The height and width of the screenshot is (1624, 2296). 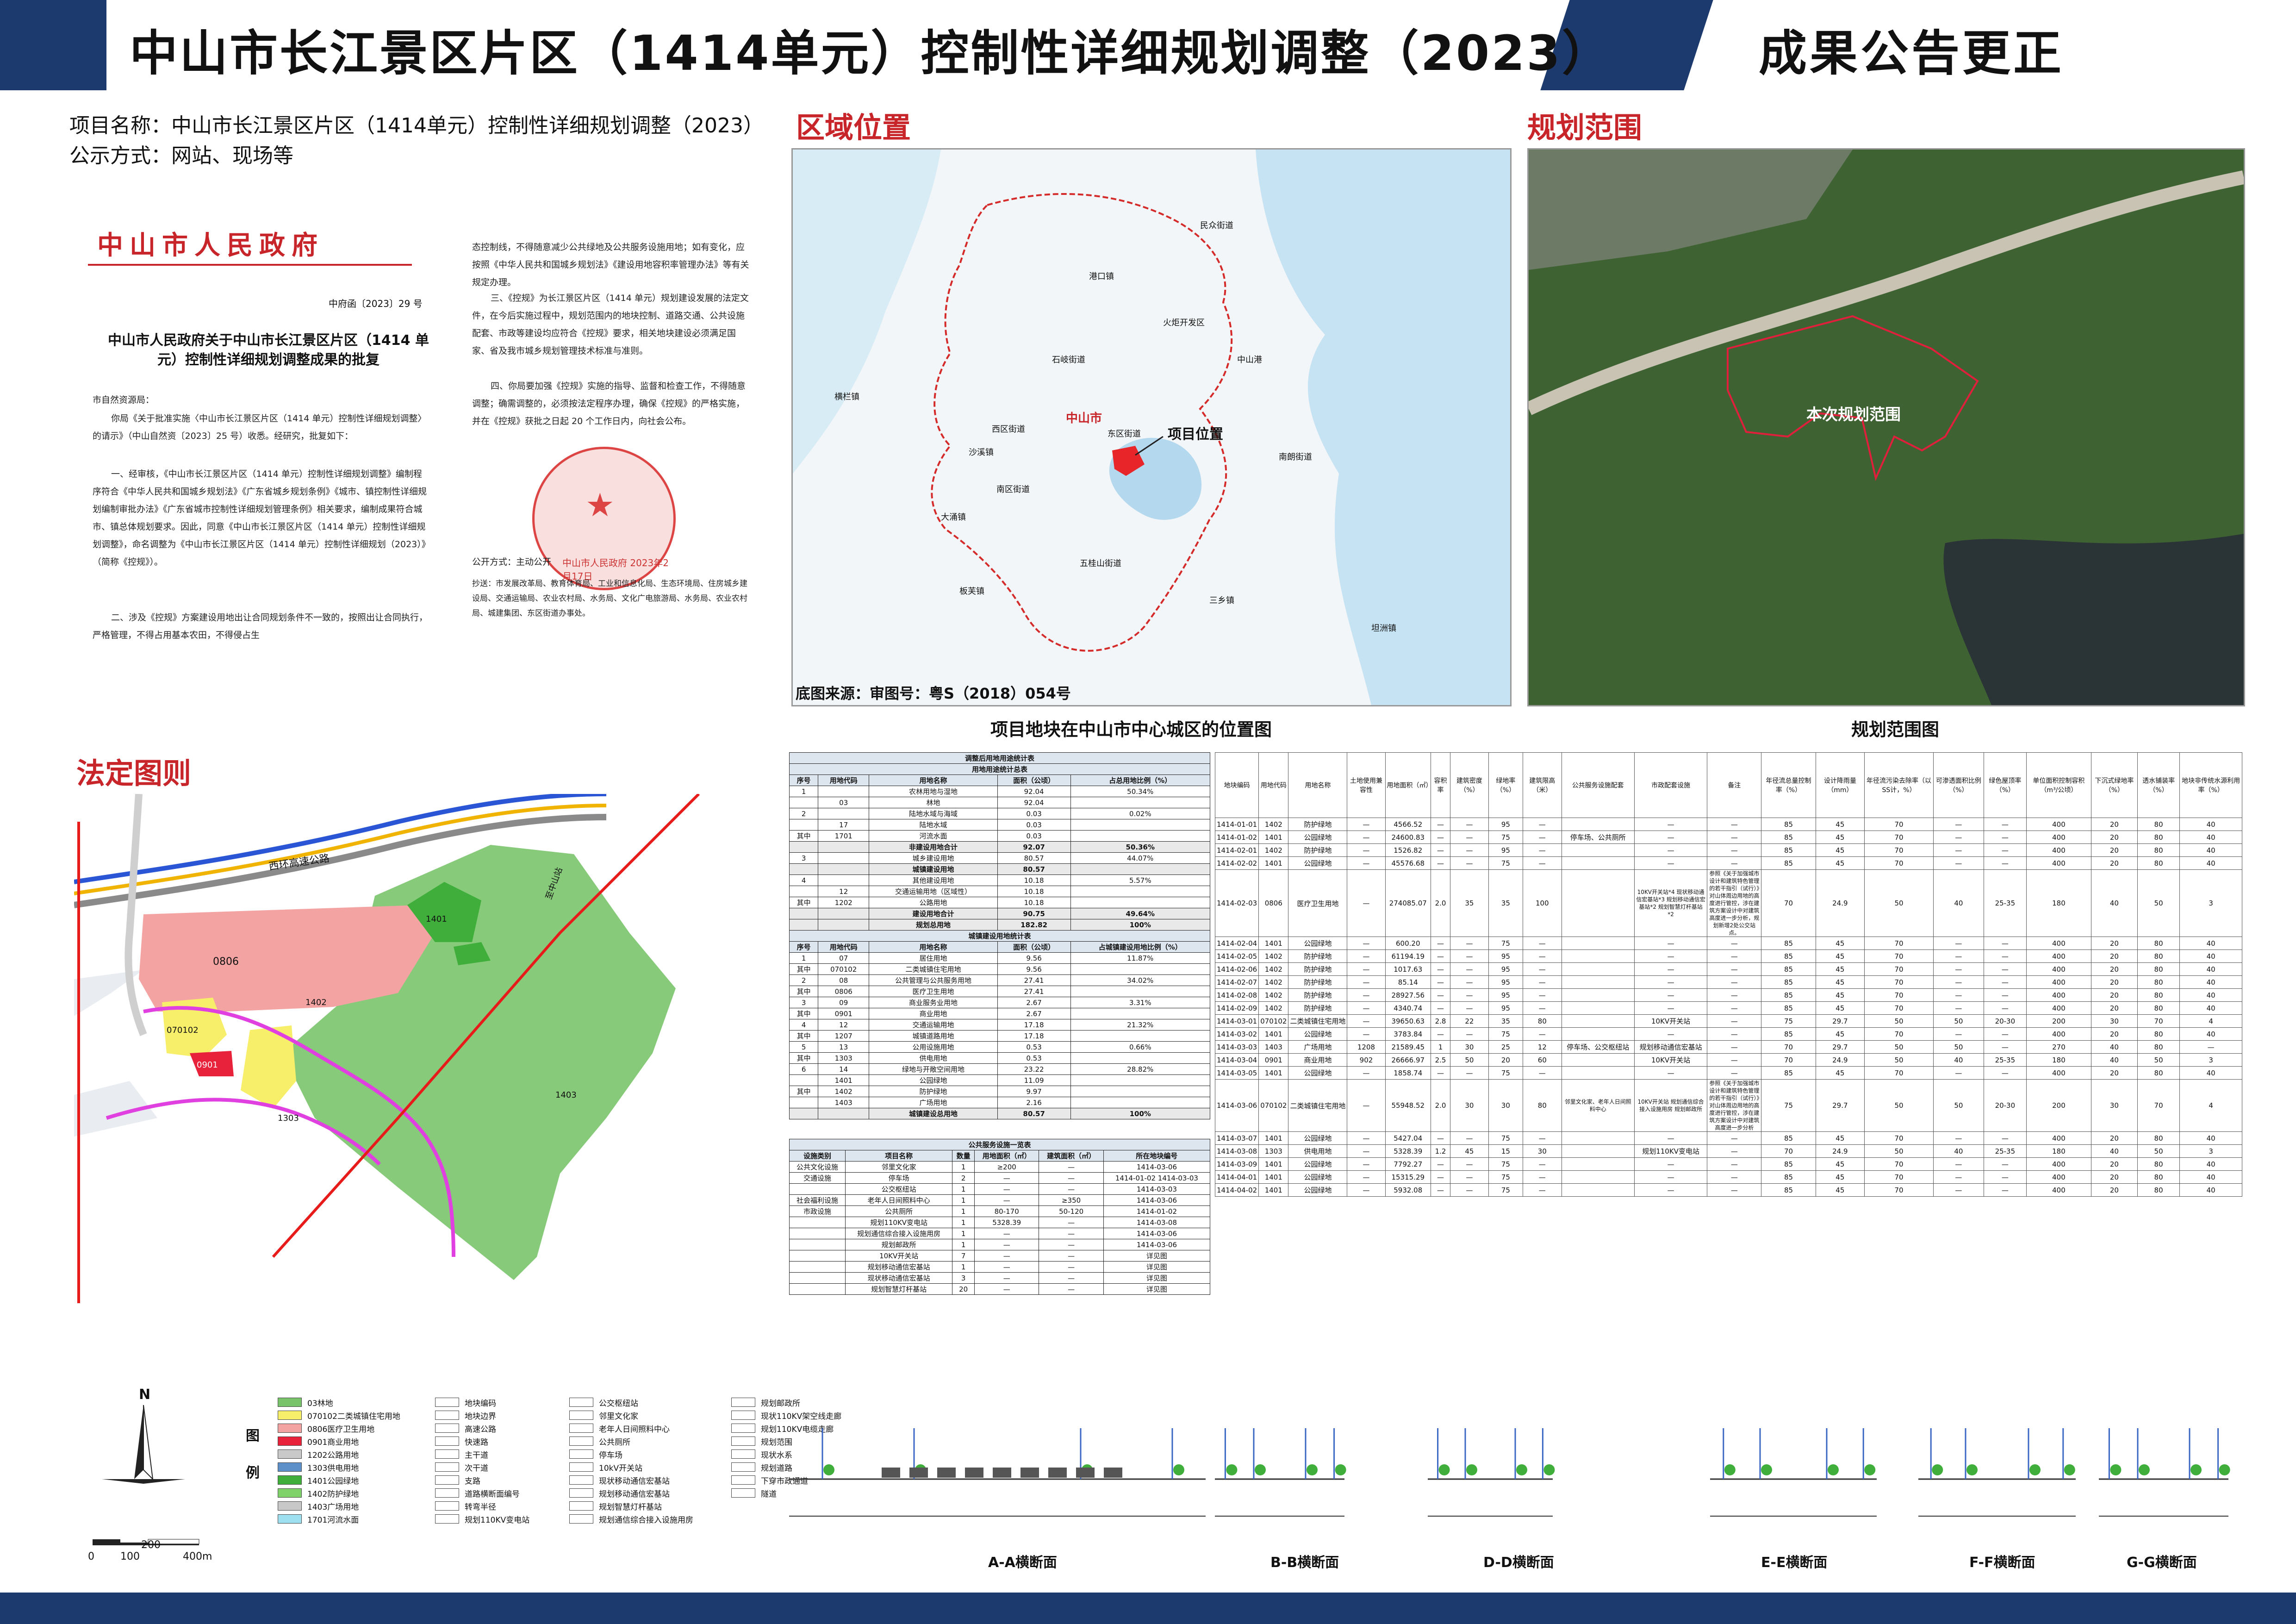 I want to click on map-label-henglan: 横栏镇, so click(x=846, y=397).